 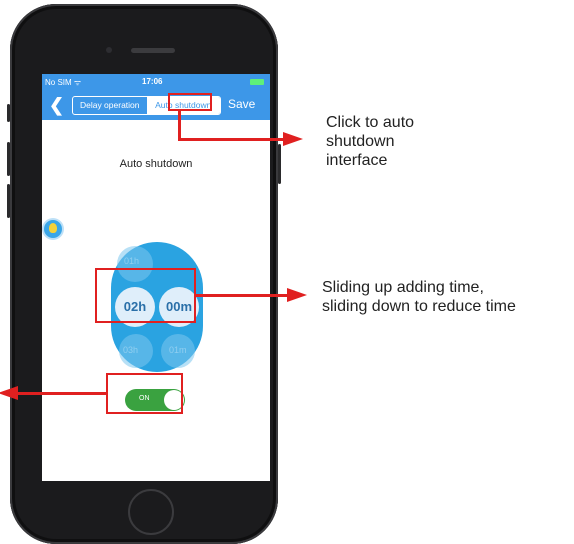 I want to click on callout-line-2: shutdown, so click(x=360, y=141).